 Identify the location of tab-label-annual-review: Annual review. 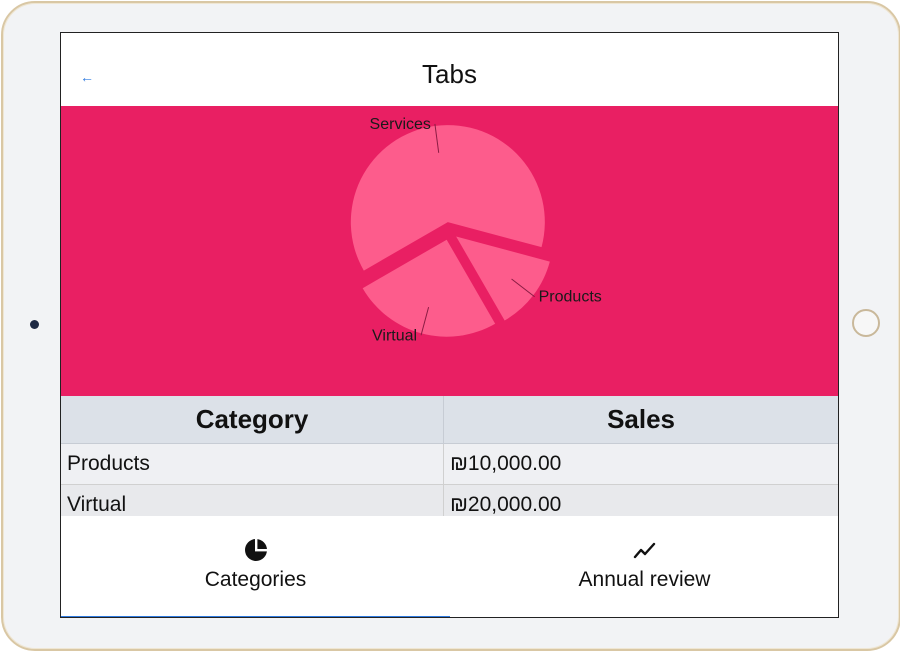
(644, 579).